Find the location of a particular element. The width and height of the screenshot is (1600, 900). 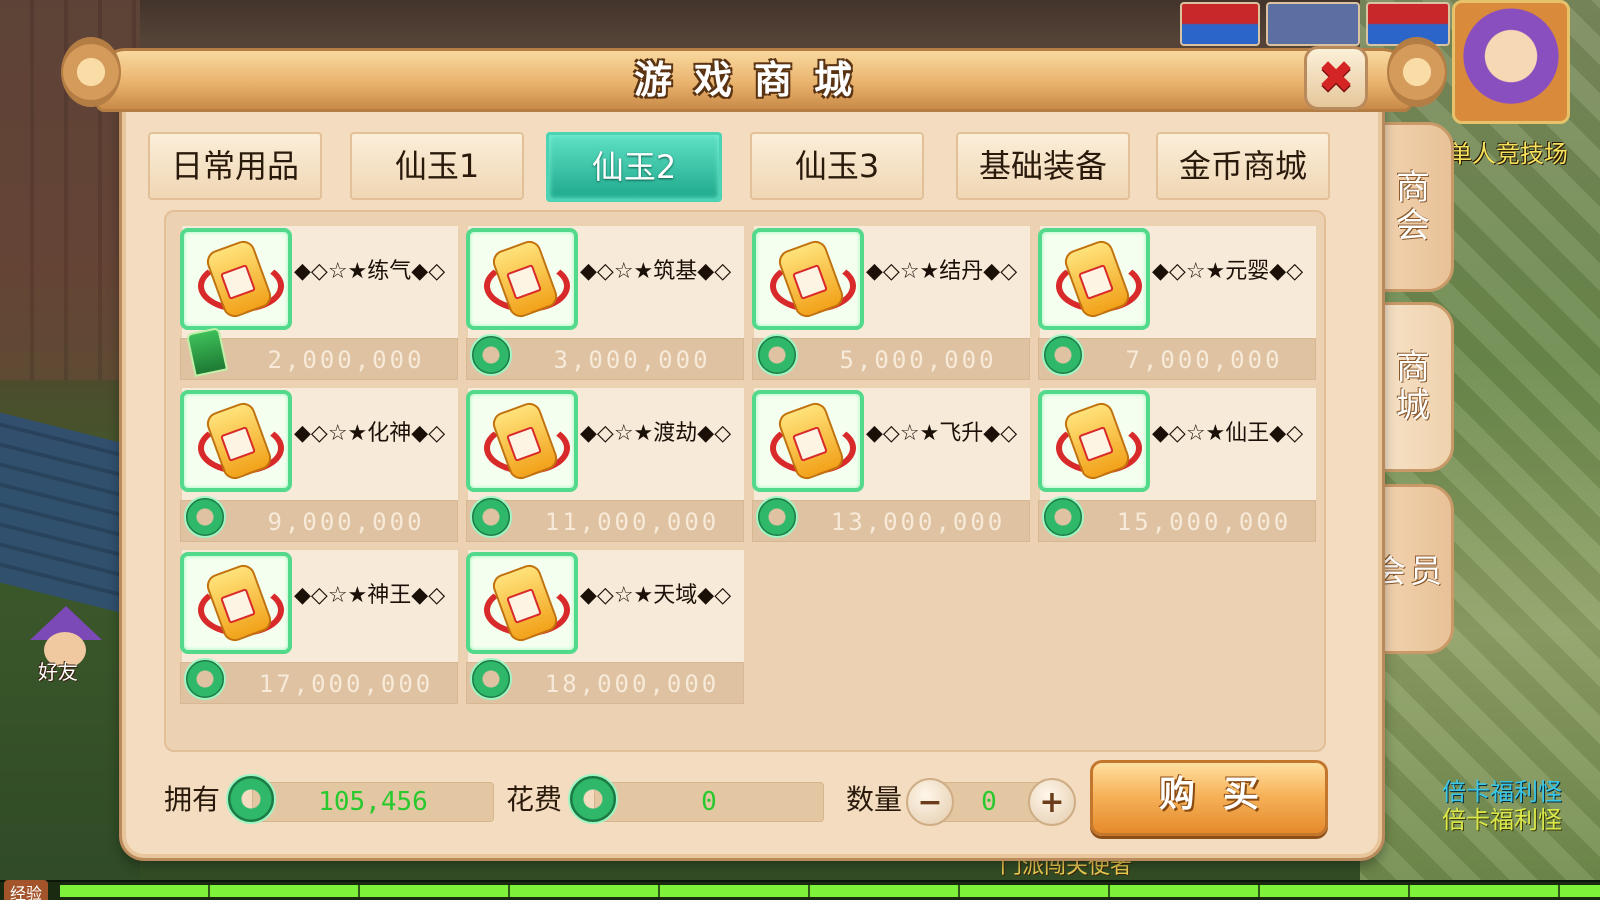

bonus-monster-label-2: 倍卡福利怪 is located at coordinates (1502, 817).